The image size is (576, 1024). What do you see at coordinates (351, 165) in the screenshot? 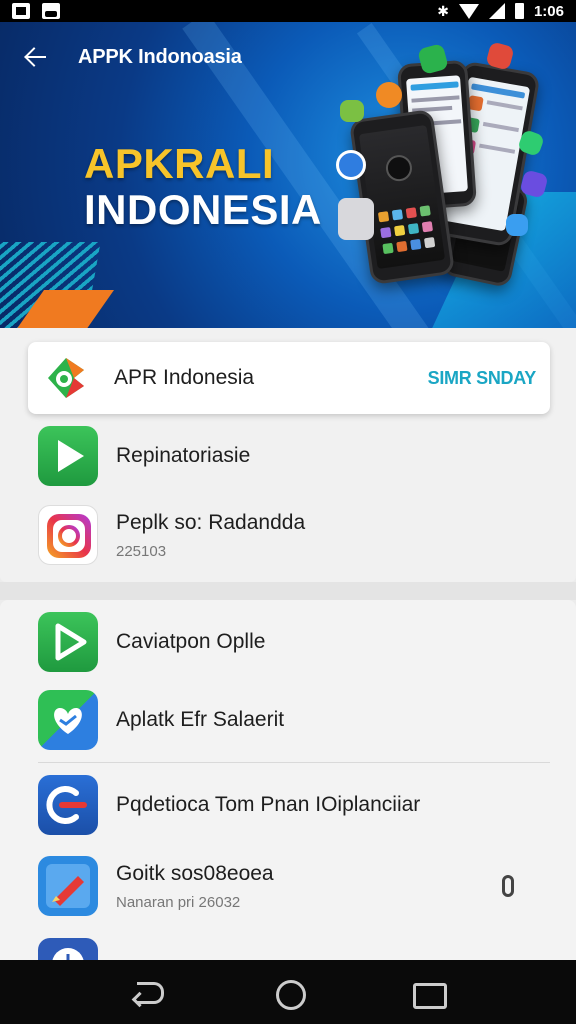
I see `floating-blue-app-icon` at bounding box center [351, 165].